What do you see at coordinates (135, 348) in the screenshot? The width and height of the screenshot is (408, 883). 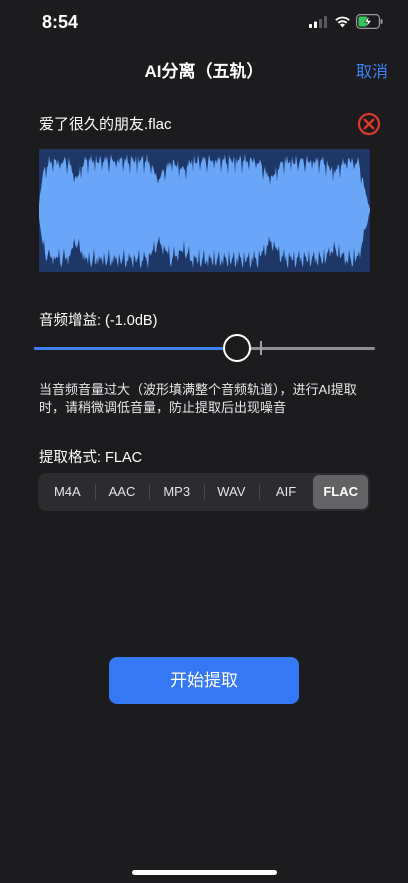 I see `slider-fill` at bounding box center [135, 348].